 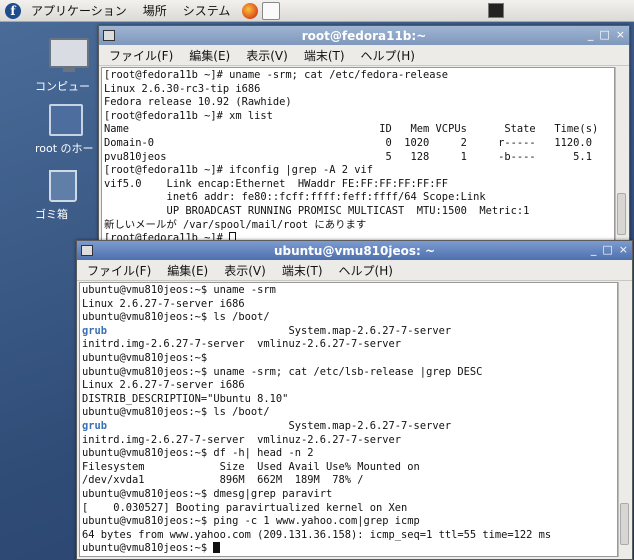 What do you see at coordinates (348, 156) in the screenshot?
I see `terminal-line: pvu810jeos 5 128 1 -b---- 5.1` at bounding box center [348, 156].